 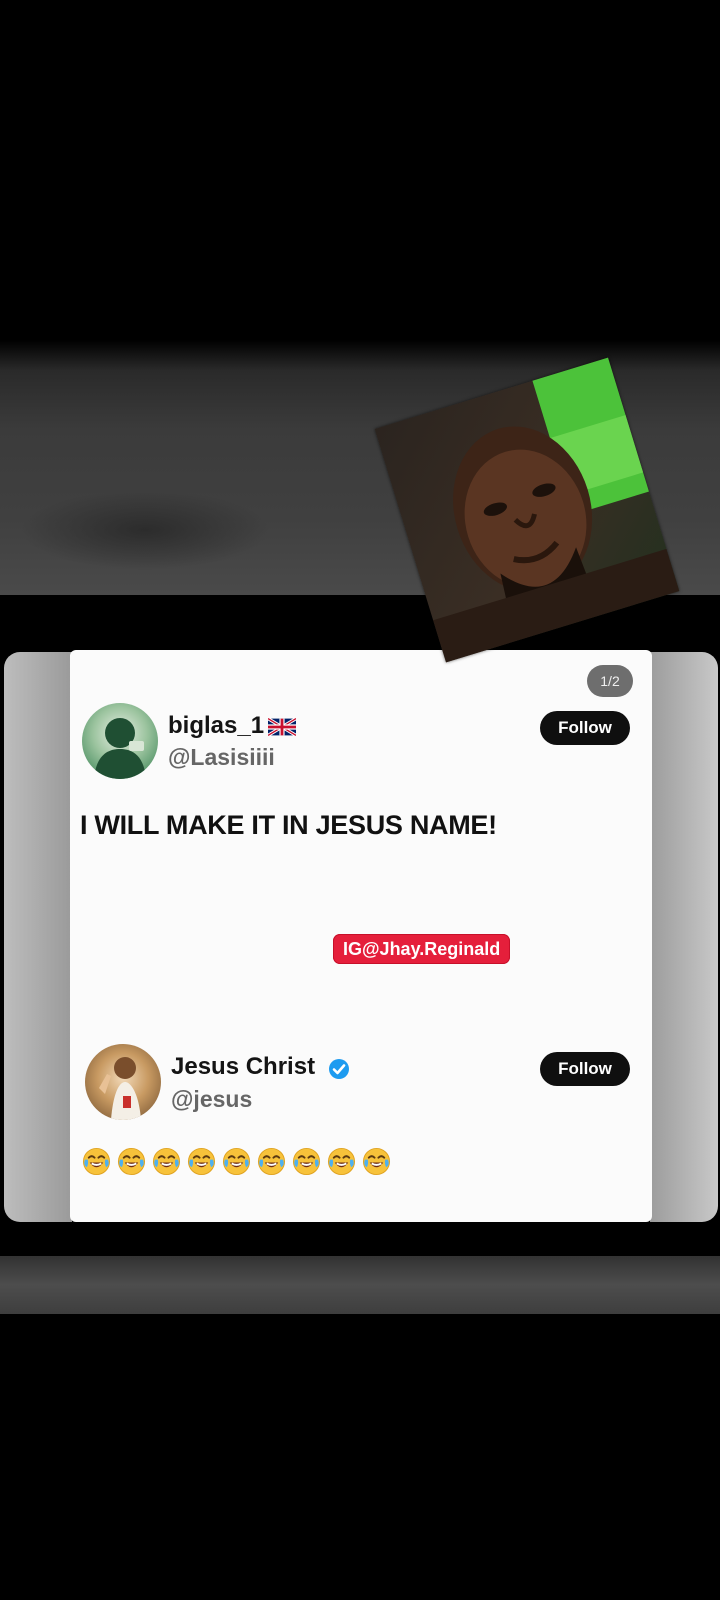 What do you see at coordinates (282, 727) in the screenshot?
I see `uk-flag-icon` at bounding box center [282, 727].